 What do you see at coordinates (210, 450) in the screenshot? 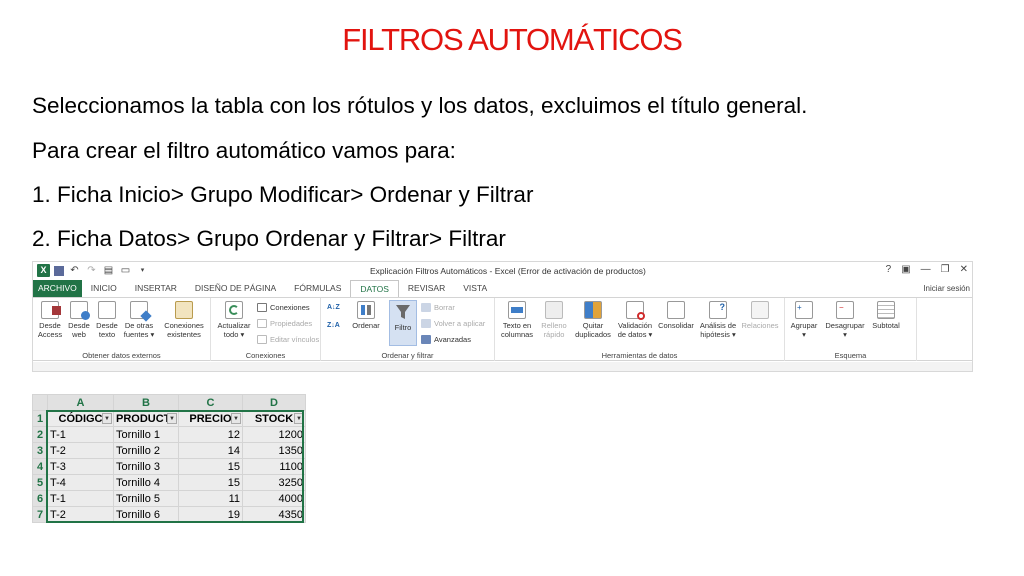
I see `cell: 14` at bounding box center [210, 450].